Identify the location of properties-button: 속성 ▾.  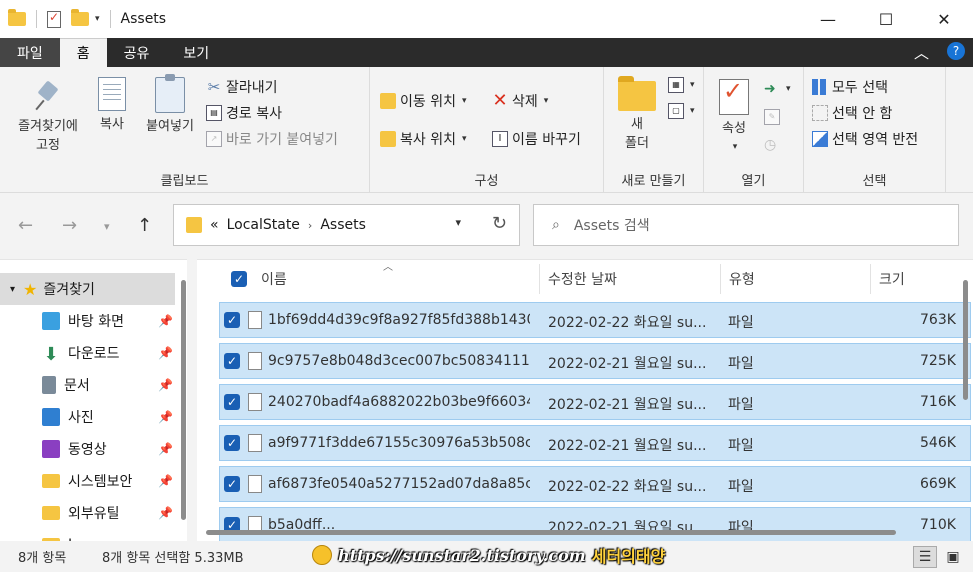
(734, 118).